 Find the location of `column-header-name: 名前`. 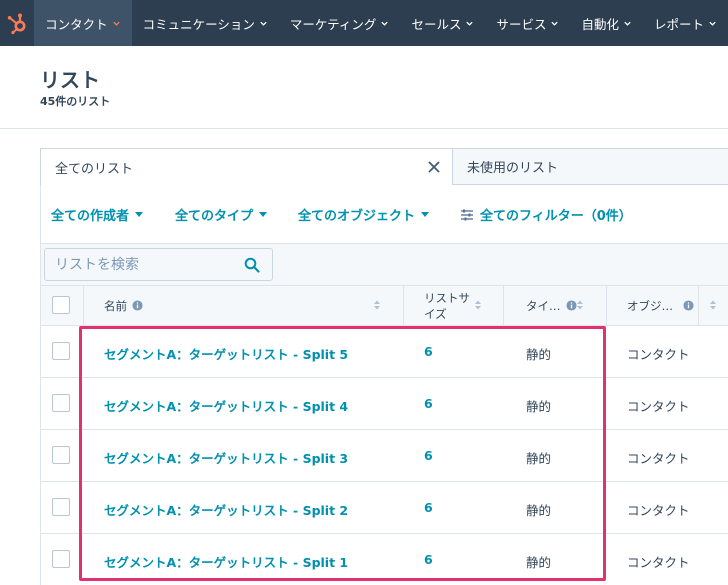

column-header-name: 名前 is located at coordinates (123, 305).